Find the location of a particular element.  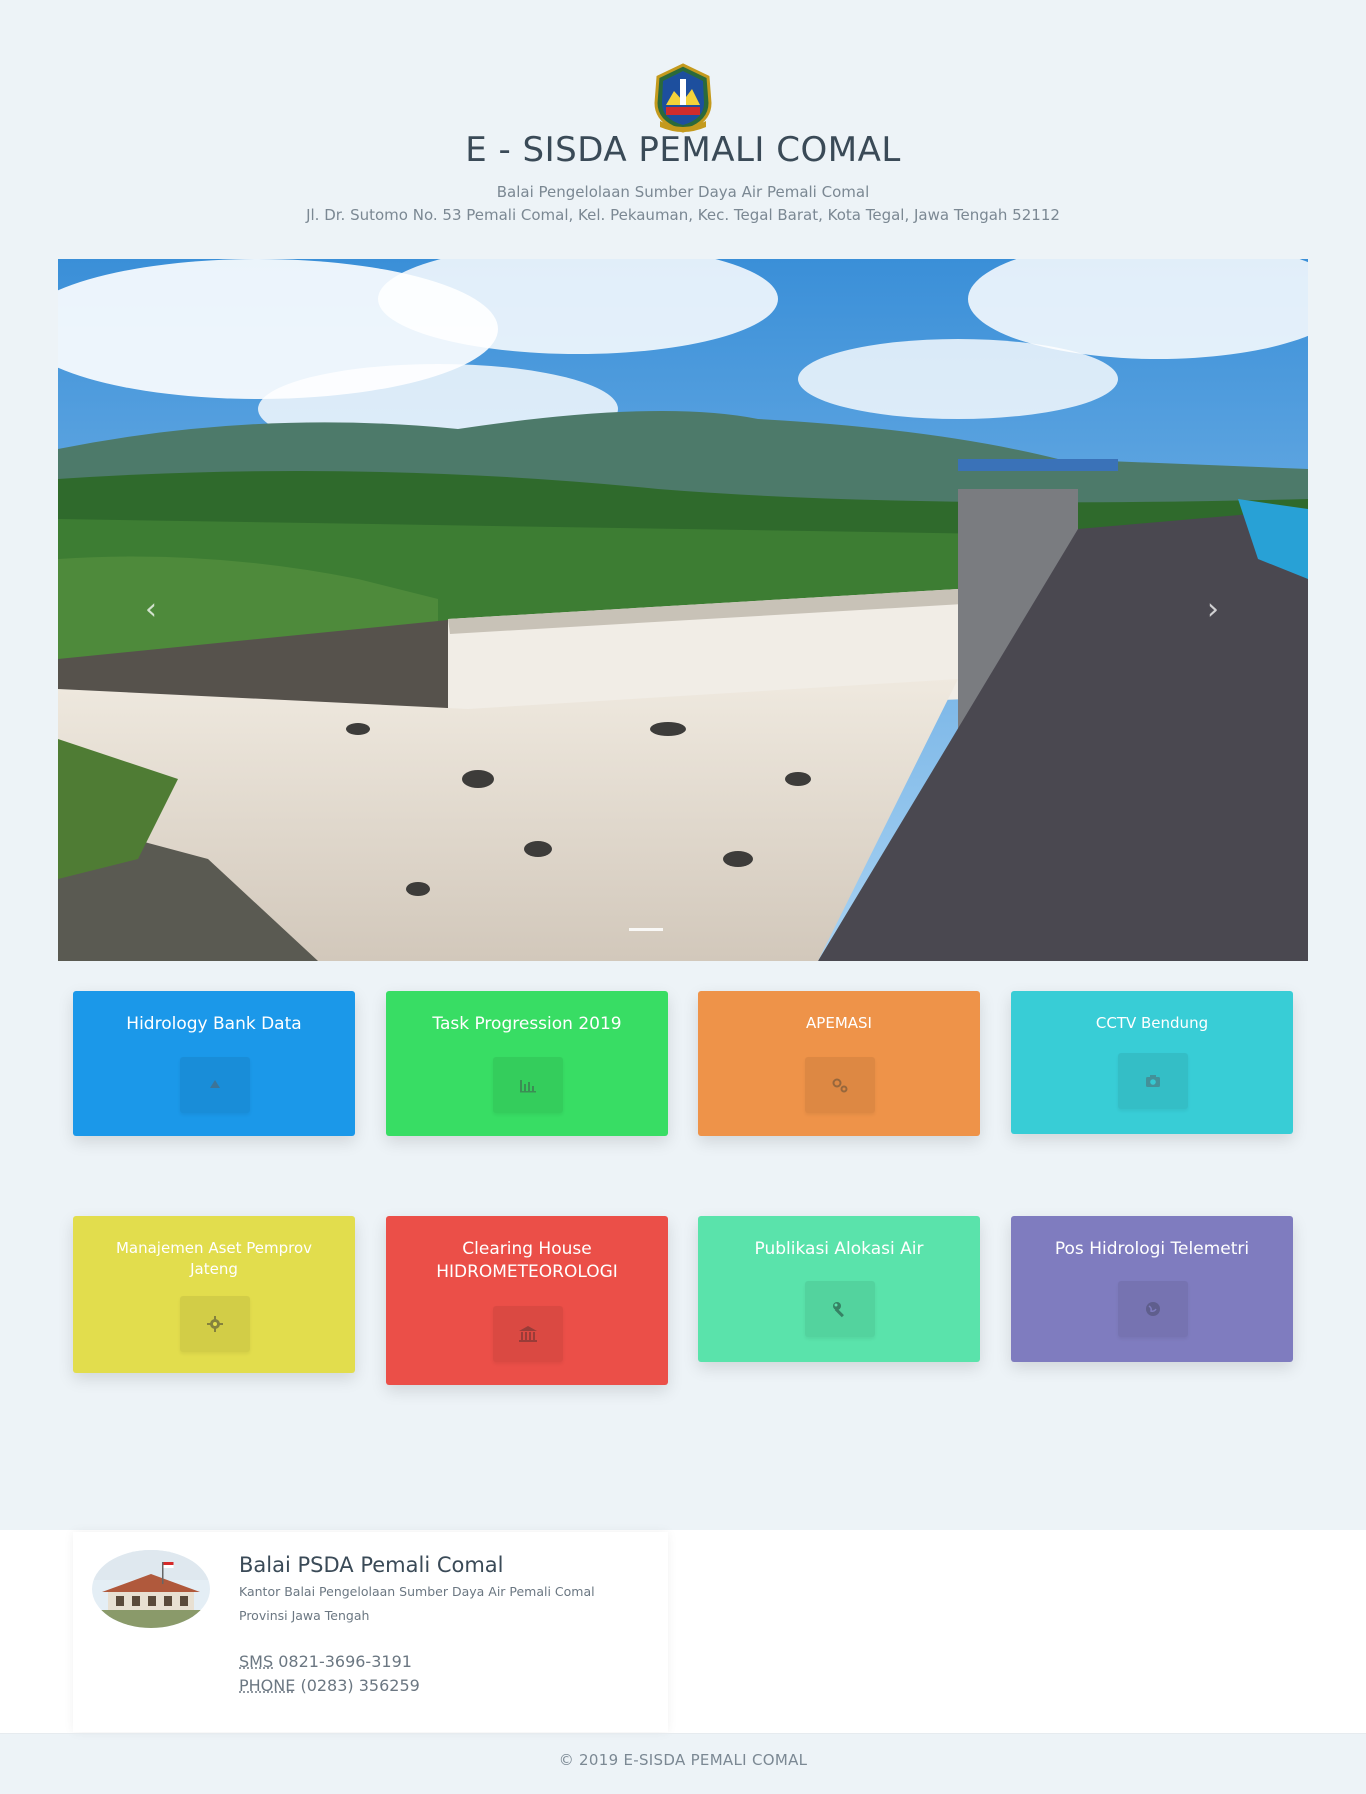

gear-icon is located at coordinates (215, 1324).